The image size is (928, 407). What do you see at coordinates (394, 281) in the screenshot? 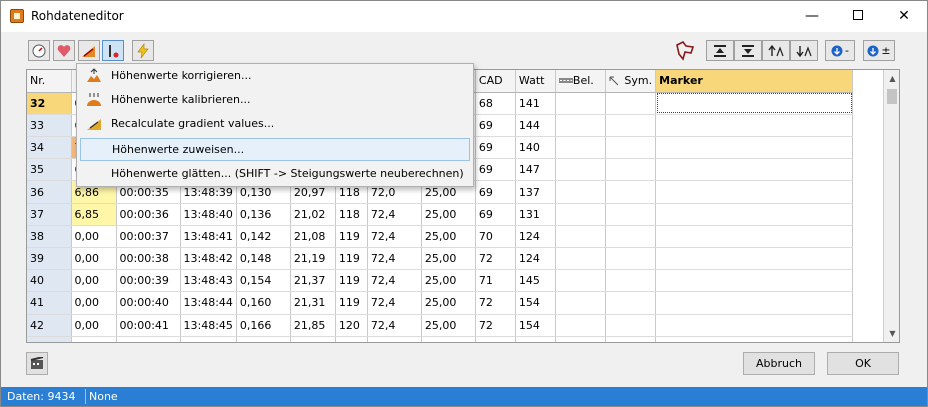
I see `table-cell: 72,4` at bounding box center [394, 281].